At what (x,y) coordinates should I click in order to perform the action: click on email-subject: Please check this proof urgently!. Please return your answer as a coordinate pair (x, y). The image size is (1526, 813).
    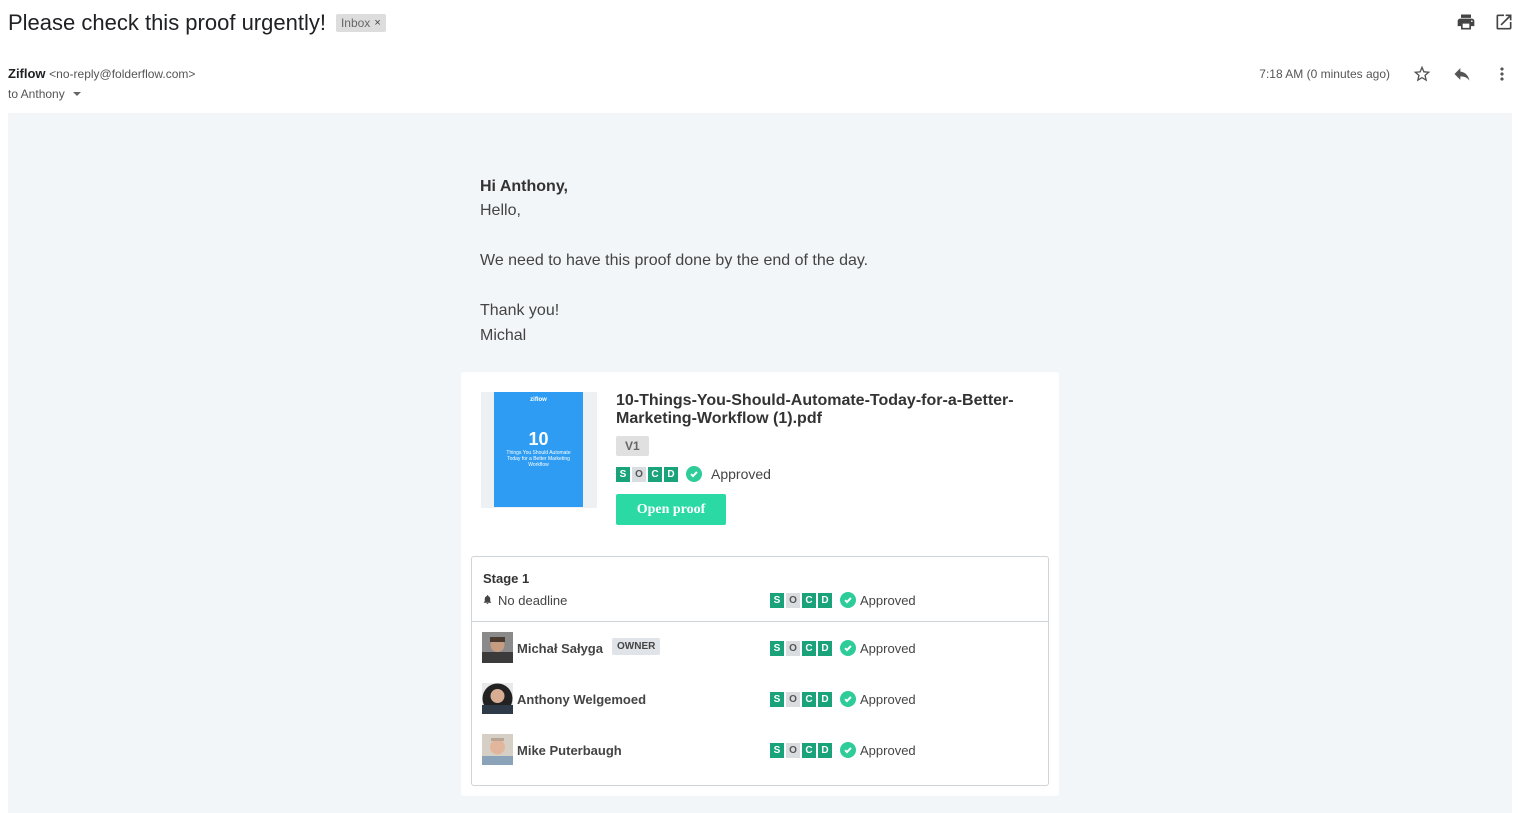
    Looking at the image, I should click on (167, 22).